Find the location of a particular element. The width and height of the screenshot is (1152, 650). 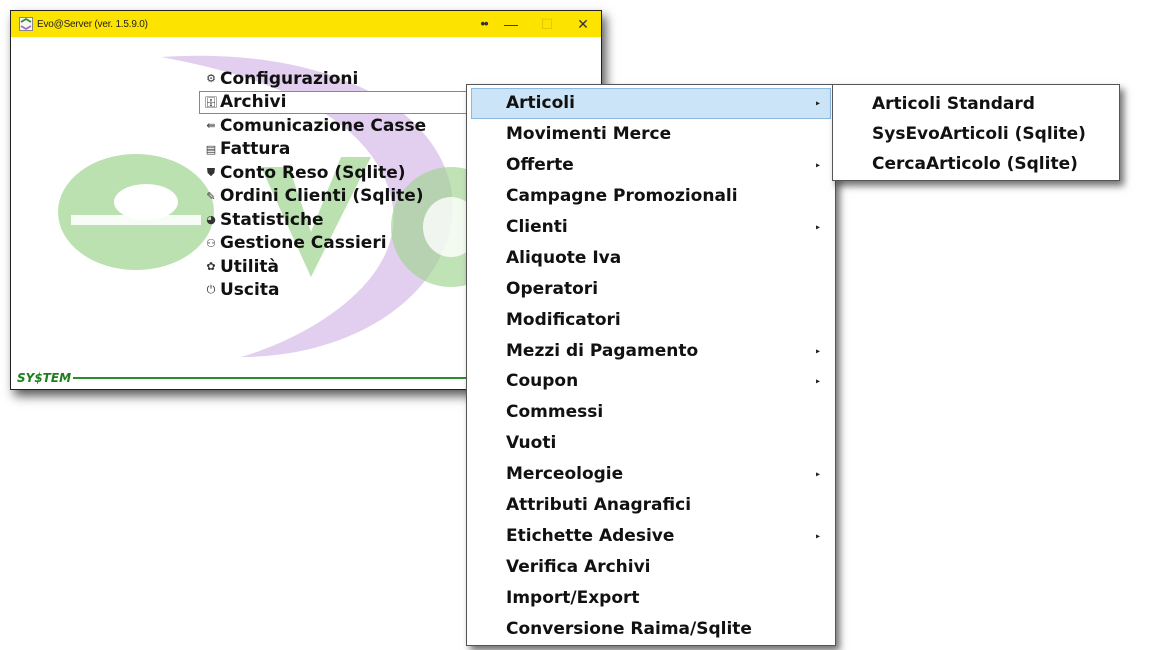

menu-item-operatori: Operatori is located at coordinates (651, 288).